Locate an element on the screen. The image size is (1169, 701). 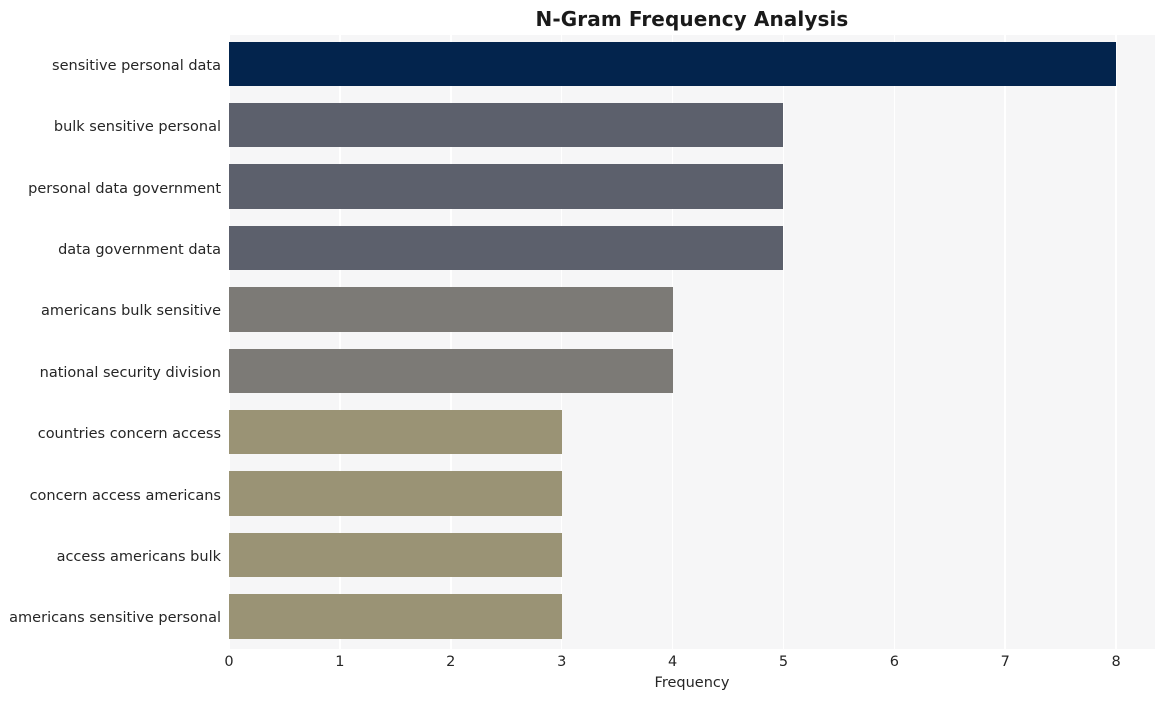
y-tick-label: access americans bulk is located at coordinates (138, 556).